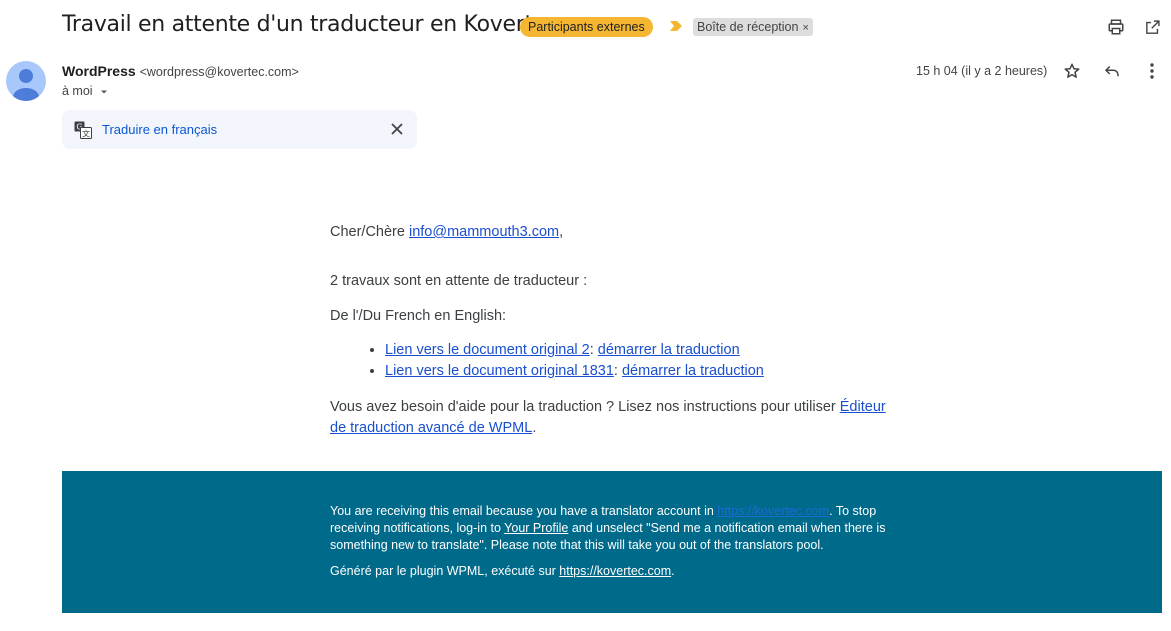  I want to click on footer-generated-text: ., so click(673, 571).